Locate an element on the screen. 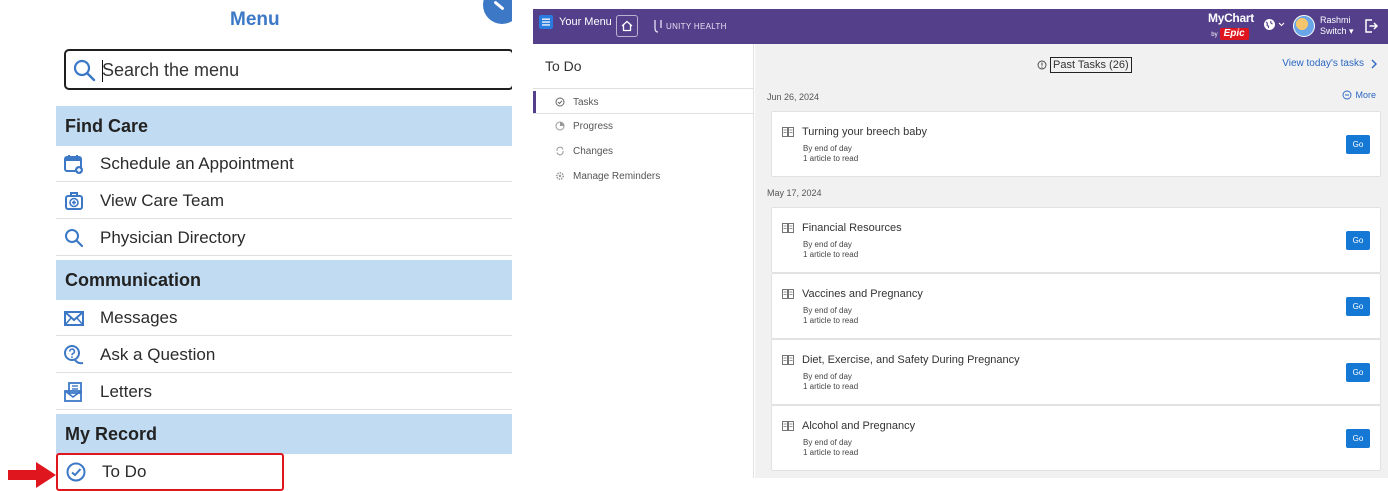 This screenshot has width=1388, height=491. task-title: Turning your breech baby is located at coordinates (864, 132).